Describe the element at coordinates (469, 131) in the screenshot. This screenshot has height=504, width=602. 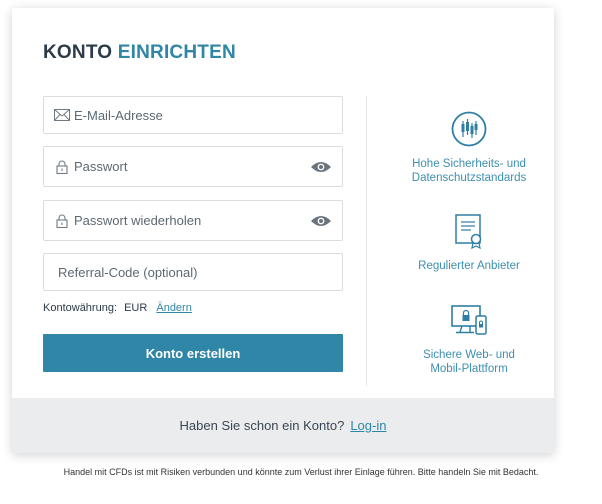
I see `candlestick-chart-icon` at that location.